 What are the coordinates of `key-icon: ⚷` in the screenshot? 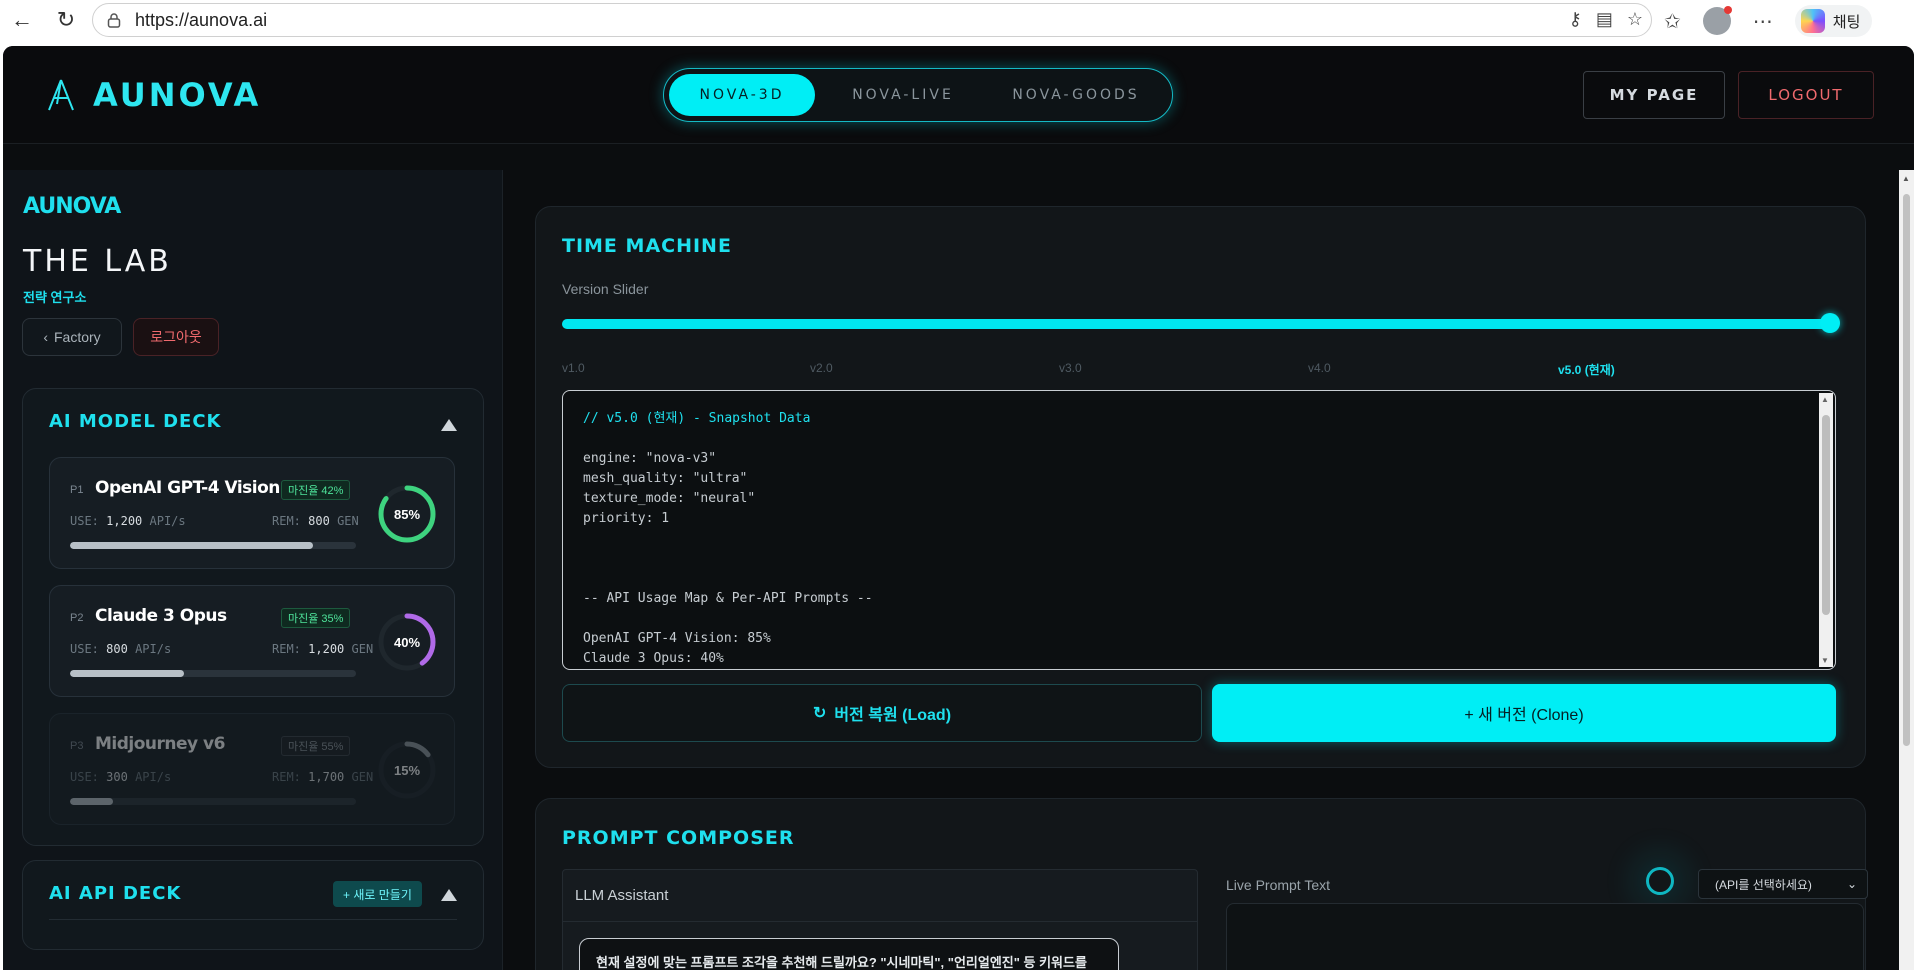 It's located at (1575, 19).